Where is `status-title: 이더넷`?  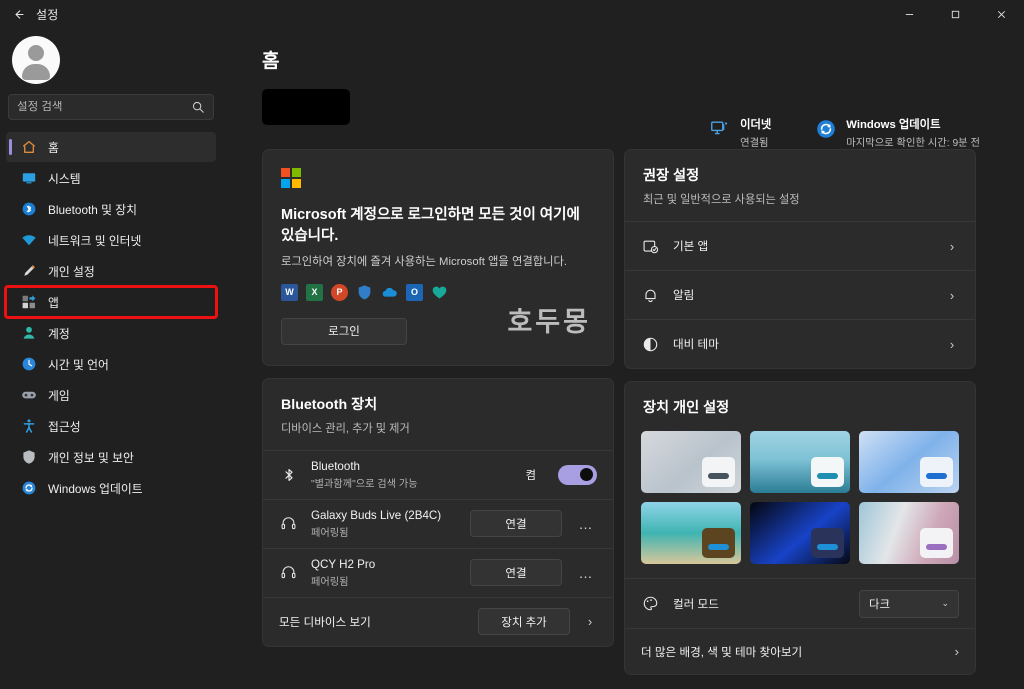 status-title: 이더넷 is located at coordinates (756, 125).